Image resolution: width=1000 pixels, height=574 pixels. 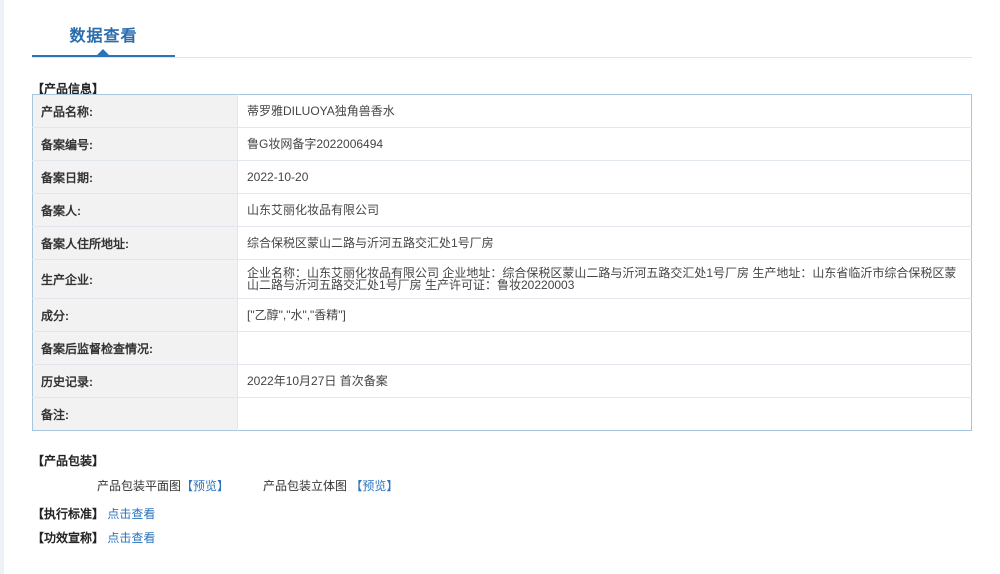 I want to click on packaging-flat-label: 产品包装平面图, so click(x=139, y=486).